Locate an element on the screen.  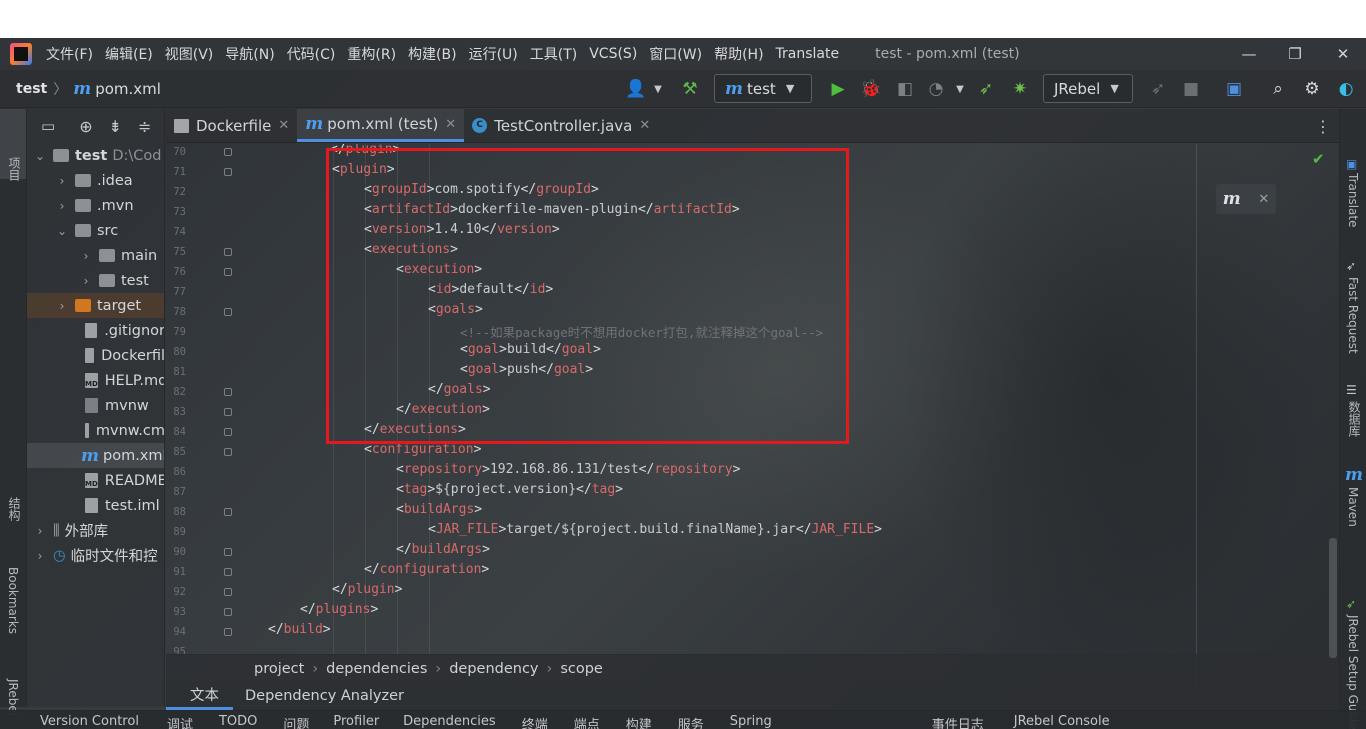
tree-item-test-folder: › test is located at coordinates (95, 280).